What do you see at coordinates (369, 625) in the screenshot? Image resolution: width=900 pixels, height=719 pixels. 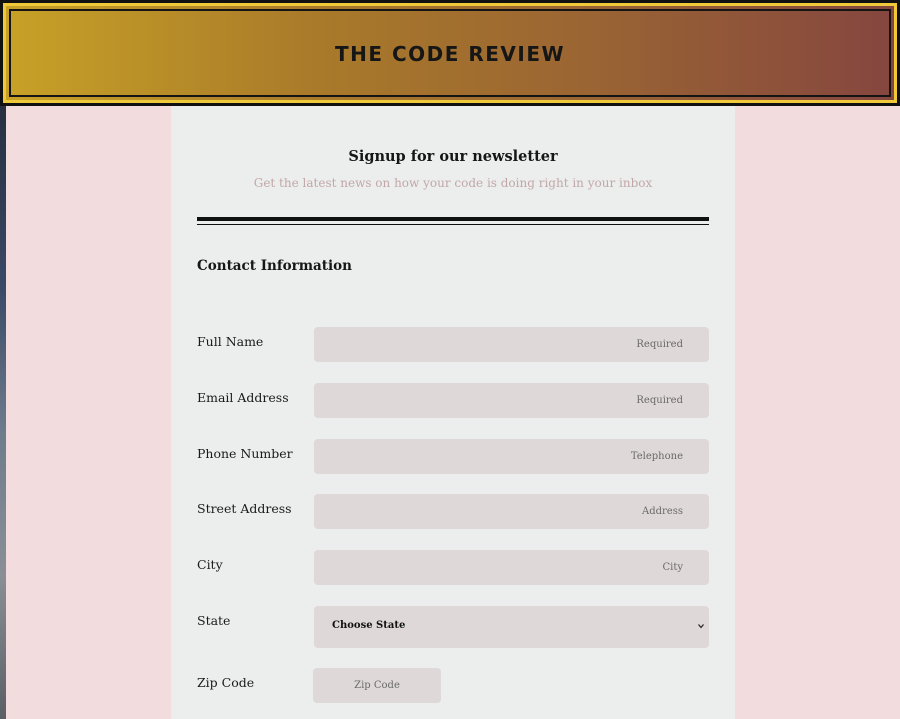 I see `state-select-value: Choose State` at bounding box center [369, 625].